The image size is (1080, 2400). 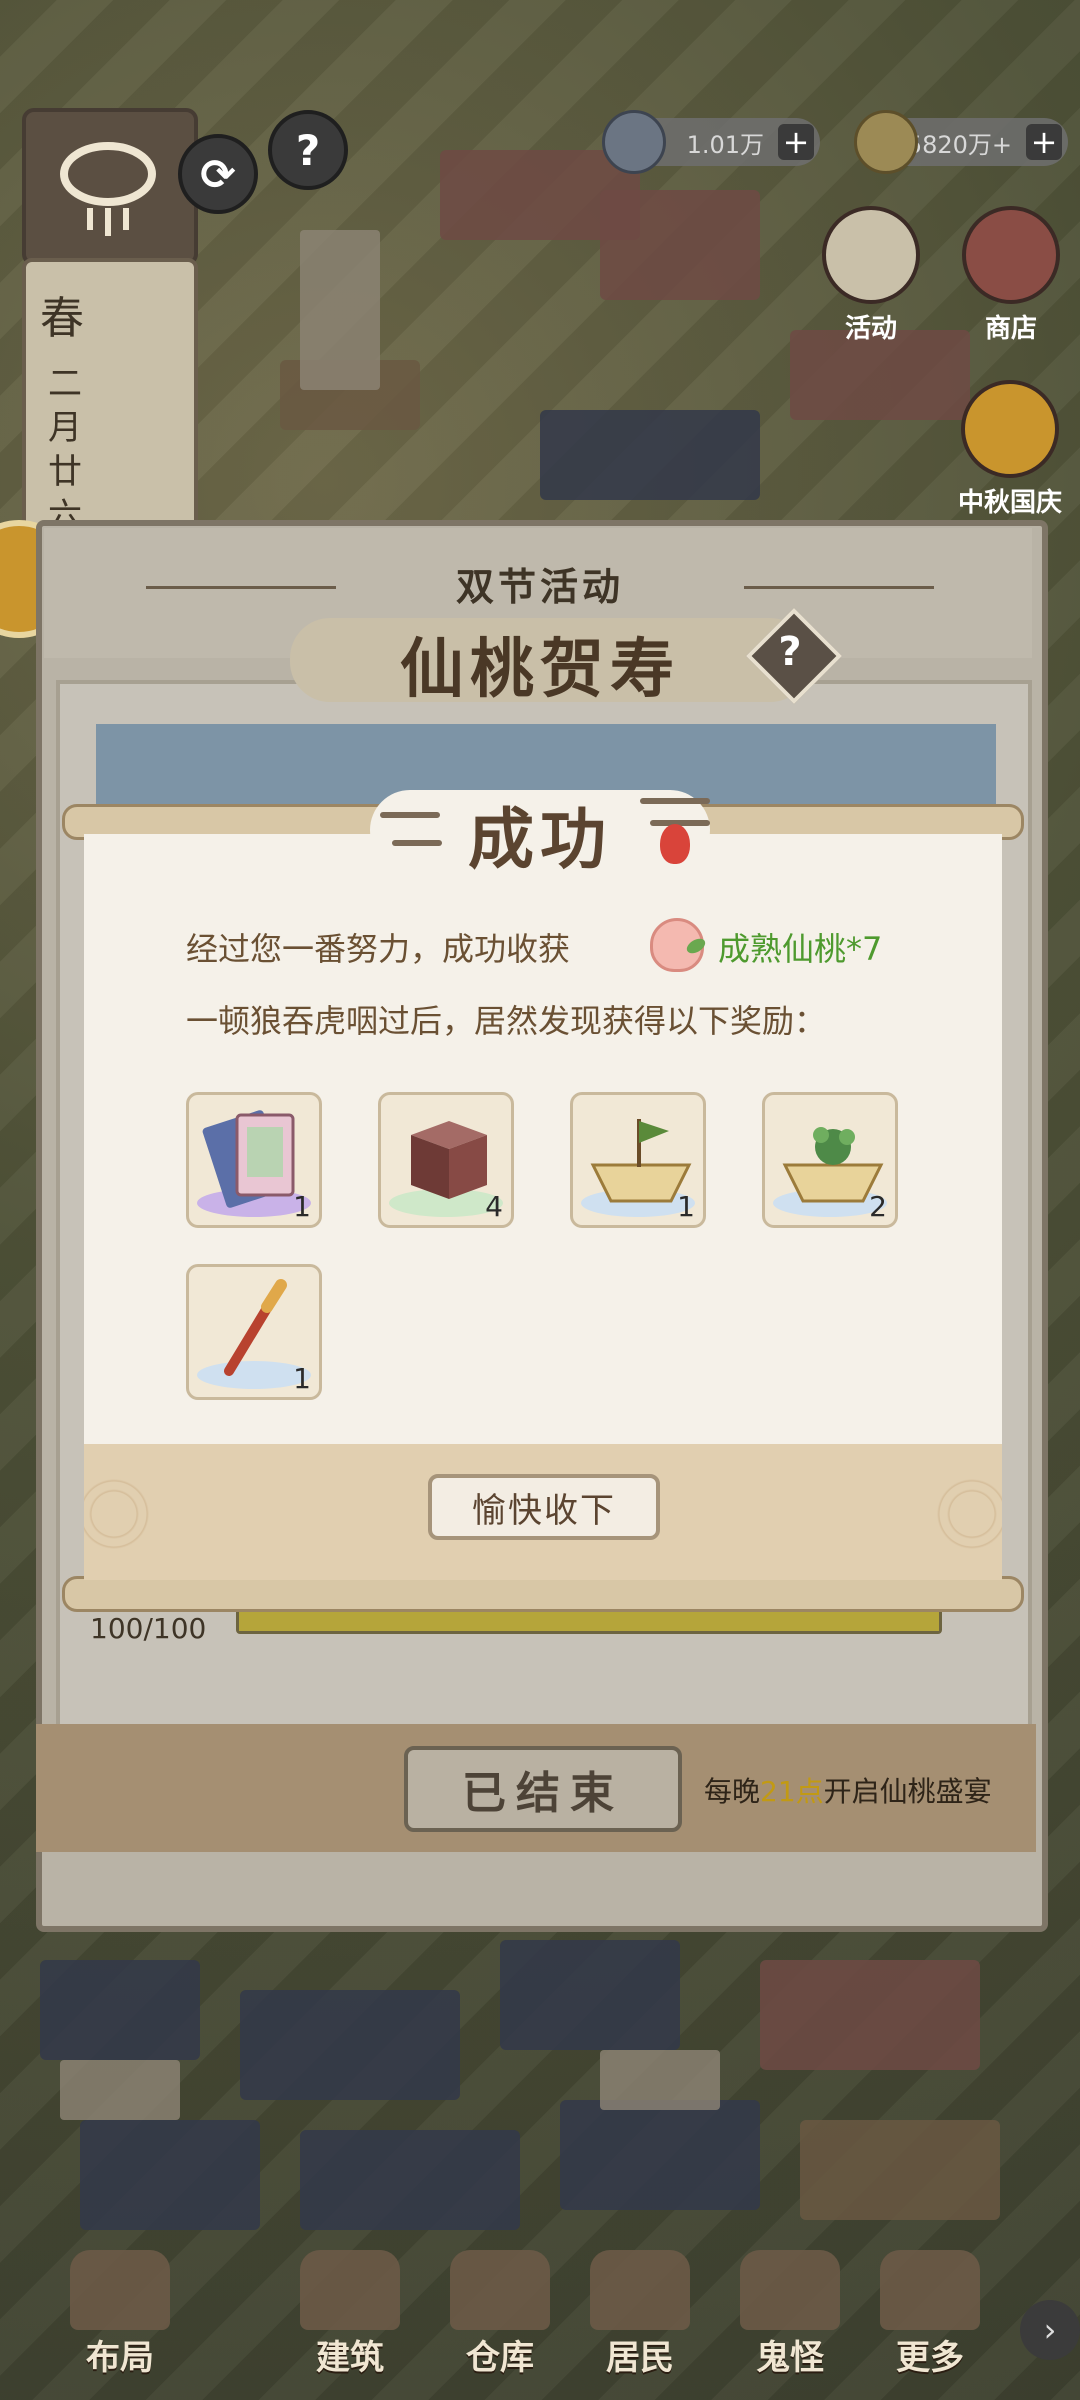 I want to click on activity-scroll-icon, so click(x=871, y=255).